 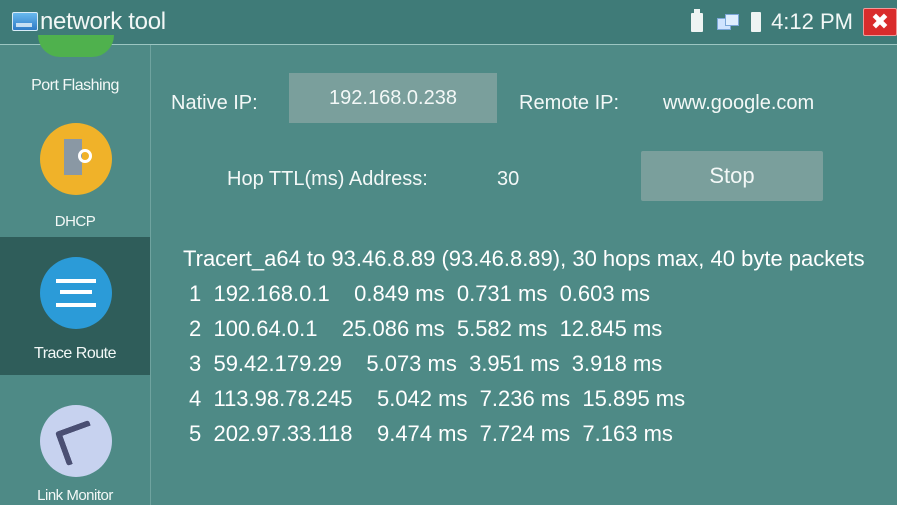 What do you see at coordinates (756, 22) in the screenshot?
I see `battery-icon` at bounding box center [756, 22].